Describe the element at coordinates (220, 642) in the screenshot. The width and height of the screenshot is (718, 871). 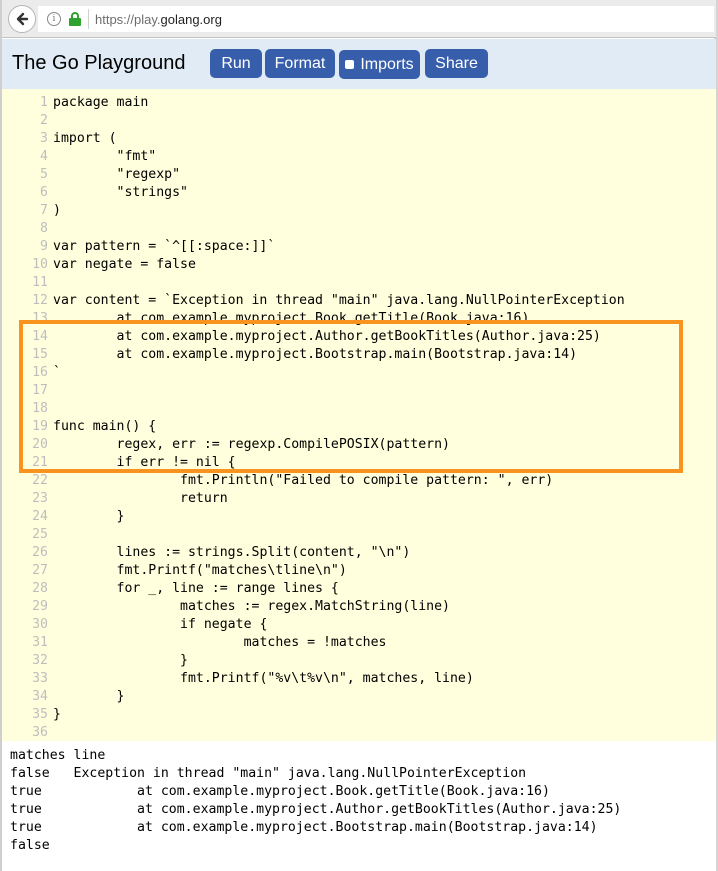
I see `line-text: matches = !matches` at that location.